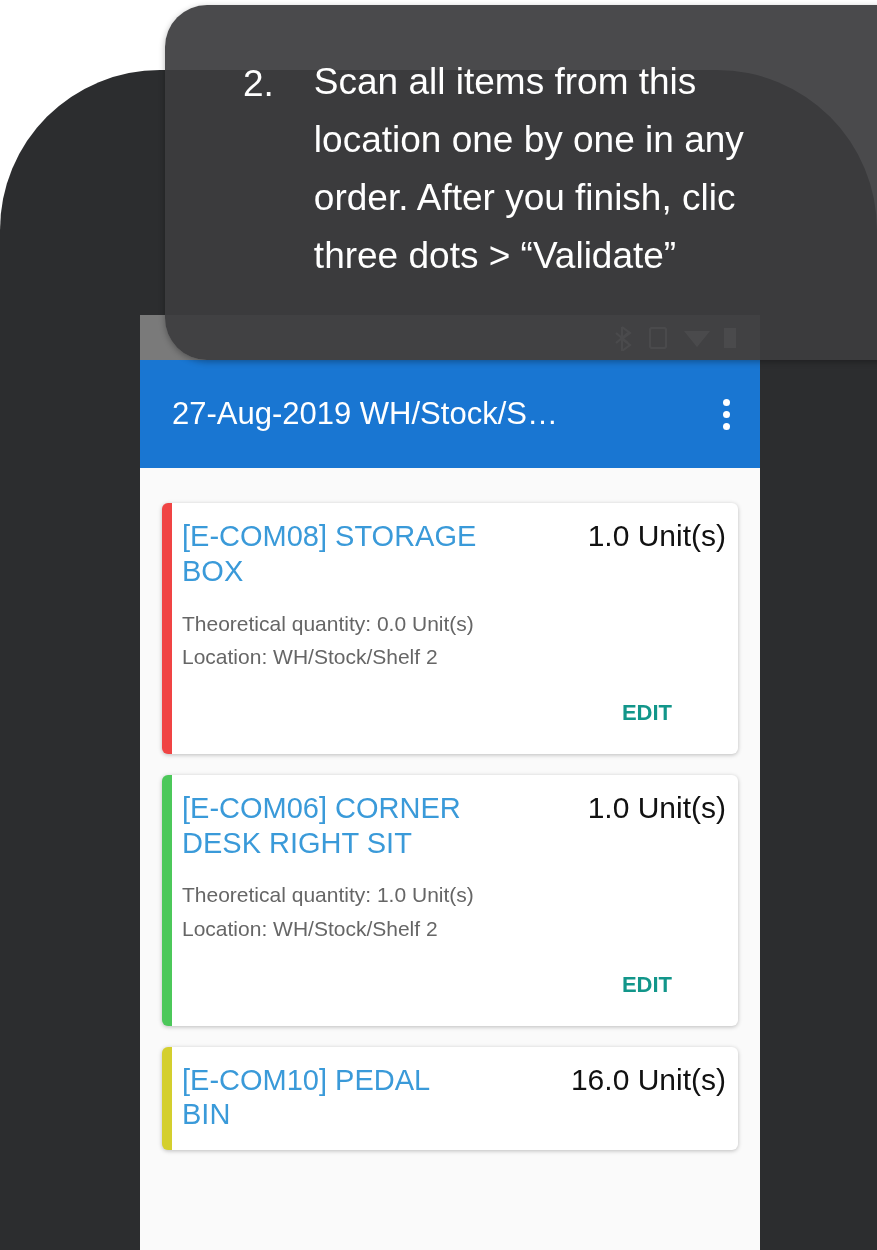 Image resolution: width=877 pixels, height=1250 pixels. What do you see at coordinates (495, 255) in the screenshot?
I see `instruction-line: three dots > “Validate”` at bounding box center [495, 255].